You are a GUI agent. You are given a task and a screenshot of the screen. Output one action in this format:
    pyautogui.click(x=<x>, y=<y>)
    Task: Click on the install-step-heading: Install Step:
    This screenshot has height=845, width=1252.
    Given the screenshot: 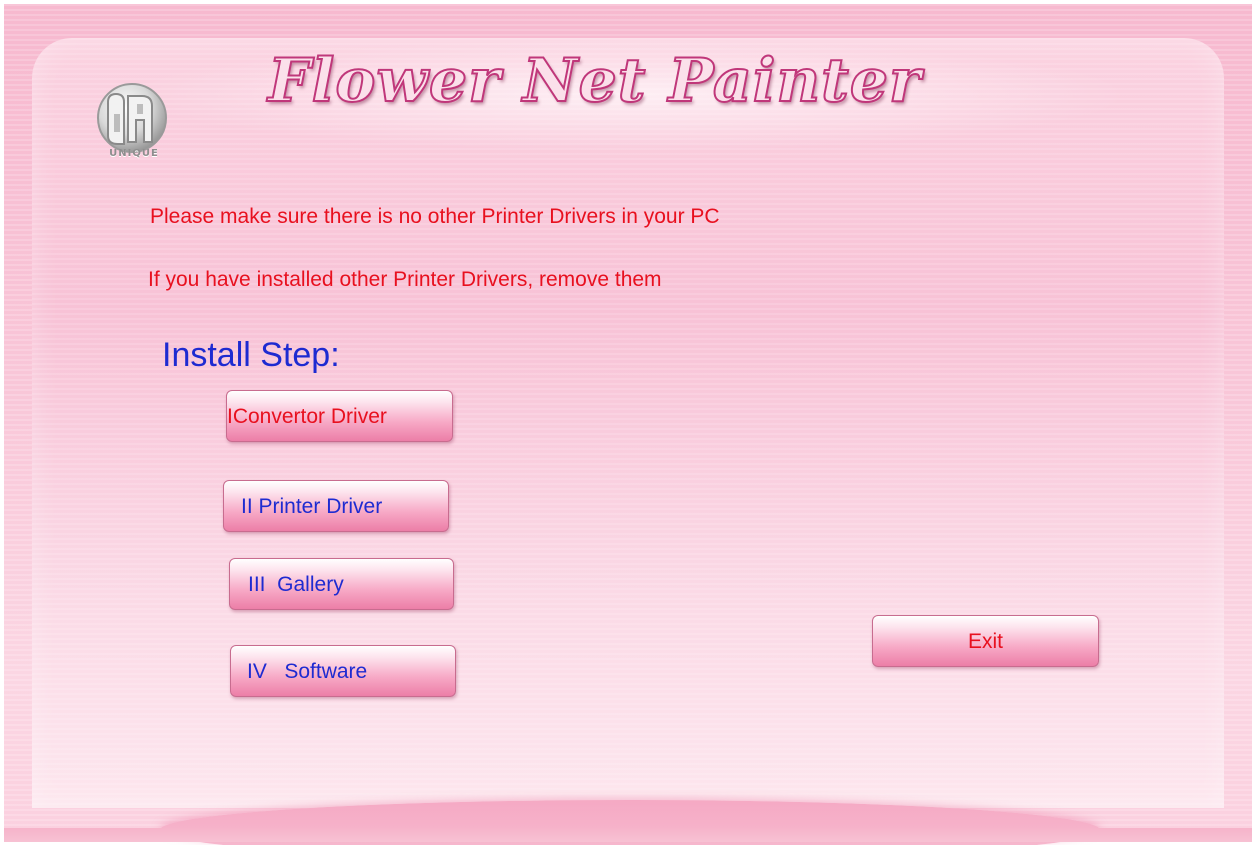 What is the action you would take?
    pyautogui.click(x=251, y=355)
    